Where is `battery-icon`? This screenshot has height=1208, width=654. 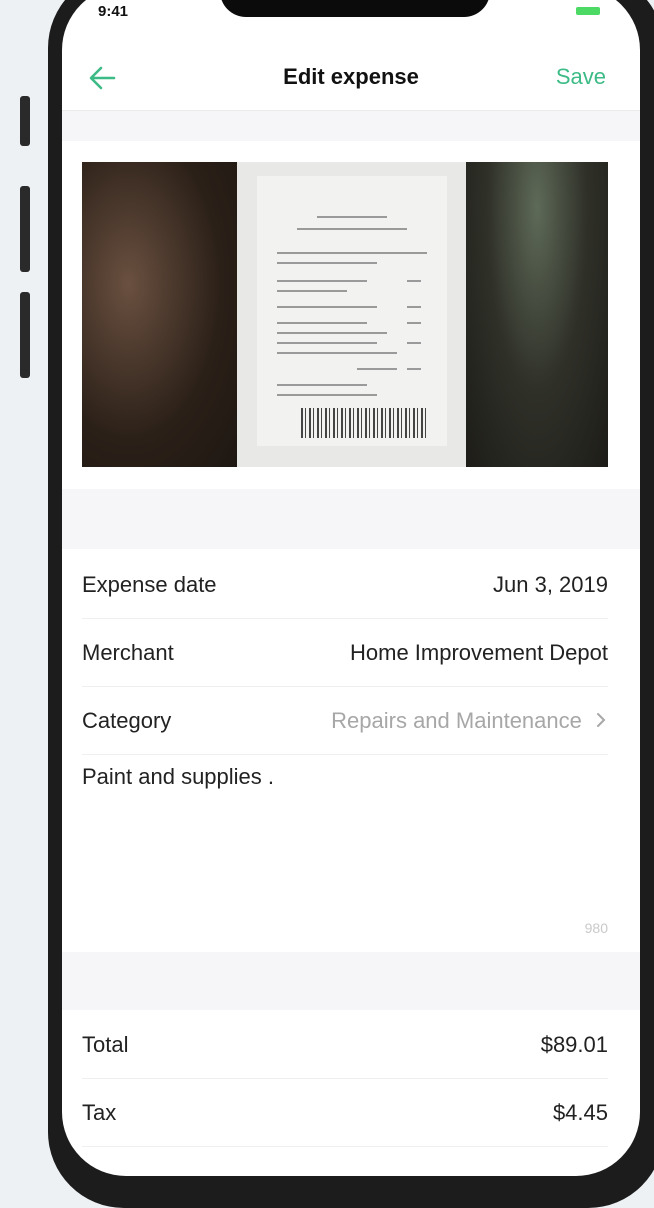 battery-icon is located at coordinates (588, 11).